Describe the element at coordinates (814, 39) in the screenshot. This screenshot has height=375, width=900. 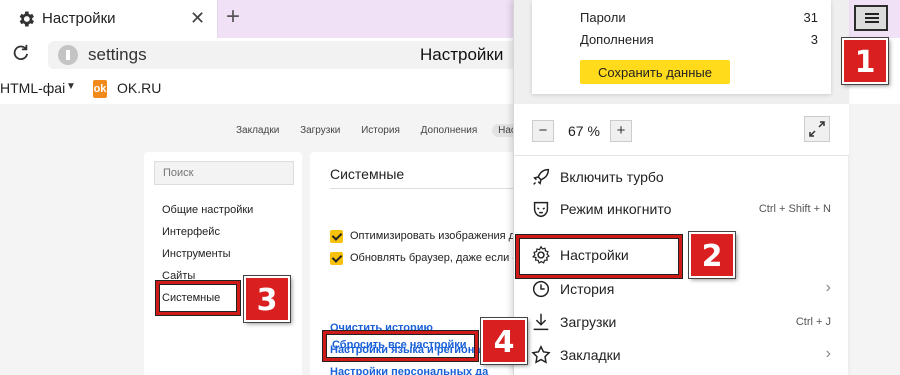
I see `sync-count: 3` at that location.